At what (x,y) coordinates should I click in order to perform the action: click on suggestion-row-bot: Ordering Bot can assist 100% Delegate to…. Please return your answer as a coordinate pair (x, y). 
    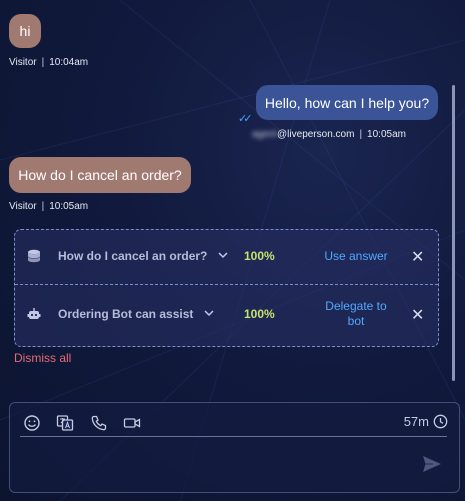
    Looking at the image, I should click on (226, 312).